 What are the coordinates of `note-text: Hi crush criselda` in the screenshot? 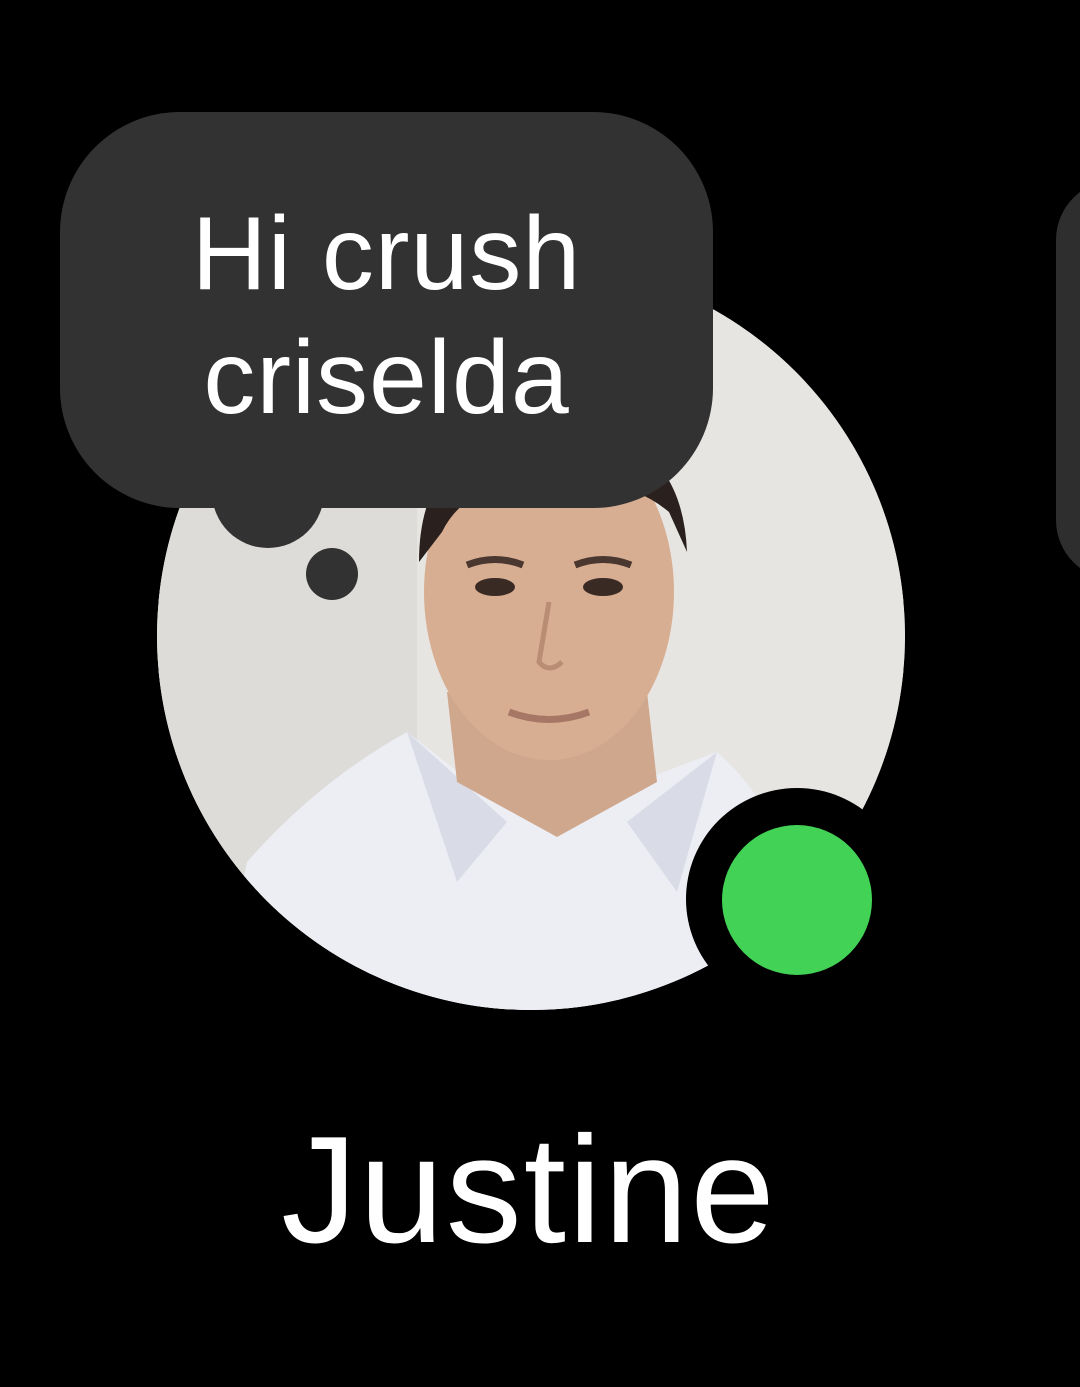 It's located at (386, 316).